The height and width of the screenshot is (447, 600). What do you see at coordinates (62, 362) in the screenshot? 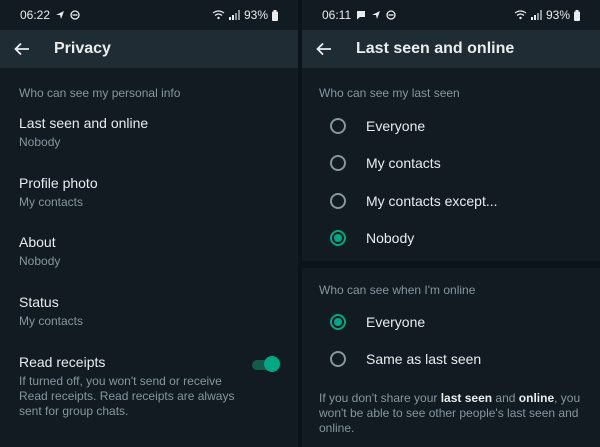
I see `item-title: Read receipts` at bounding box center [62, 362].